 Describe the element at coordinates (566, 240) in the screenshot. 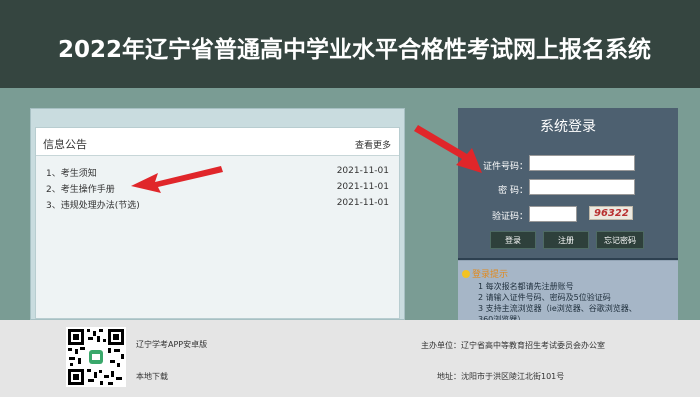

I see `register-button: 注册` at that location.